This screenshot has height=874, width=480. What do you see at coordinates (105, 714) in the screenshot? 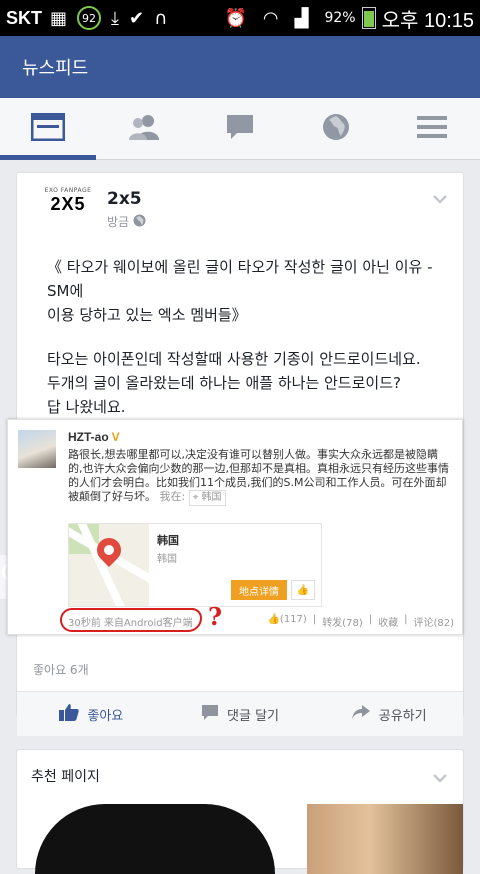
I see `like-label: 좋아요` at bounding box center [105, 714].